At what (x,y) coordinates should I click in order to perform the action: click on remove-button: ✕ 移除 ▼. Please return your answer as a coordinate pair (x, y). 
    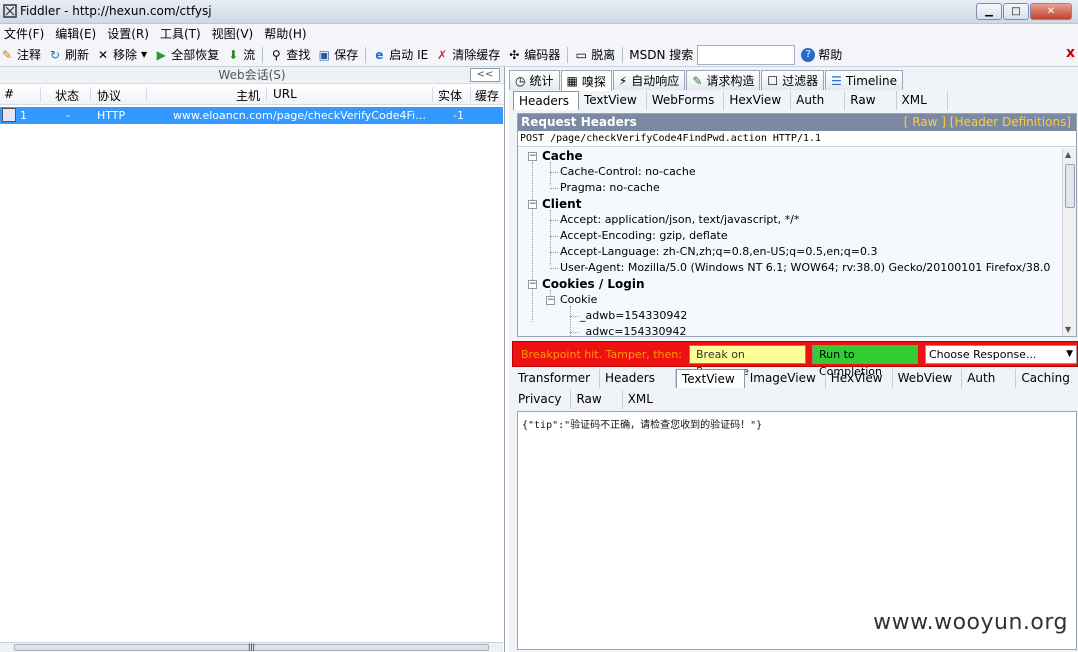
    Looking at the image, I should click on (121, 54).